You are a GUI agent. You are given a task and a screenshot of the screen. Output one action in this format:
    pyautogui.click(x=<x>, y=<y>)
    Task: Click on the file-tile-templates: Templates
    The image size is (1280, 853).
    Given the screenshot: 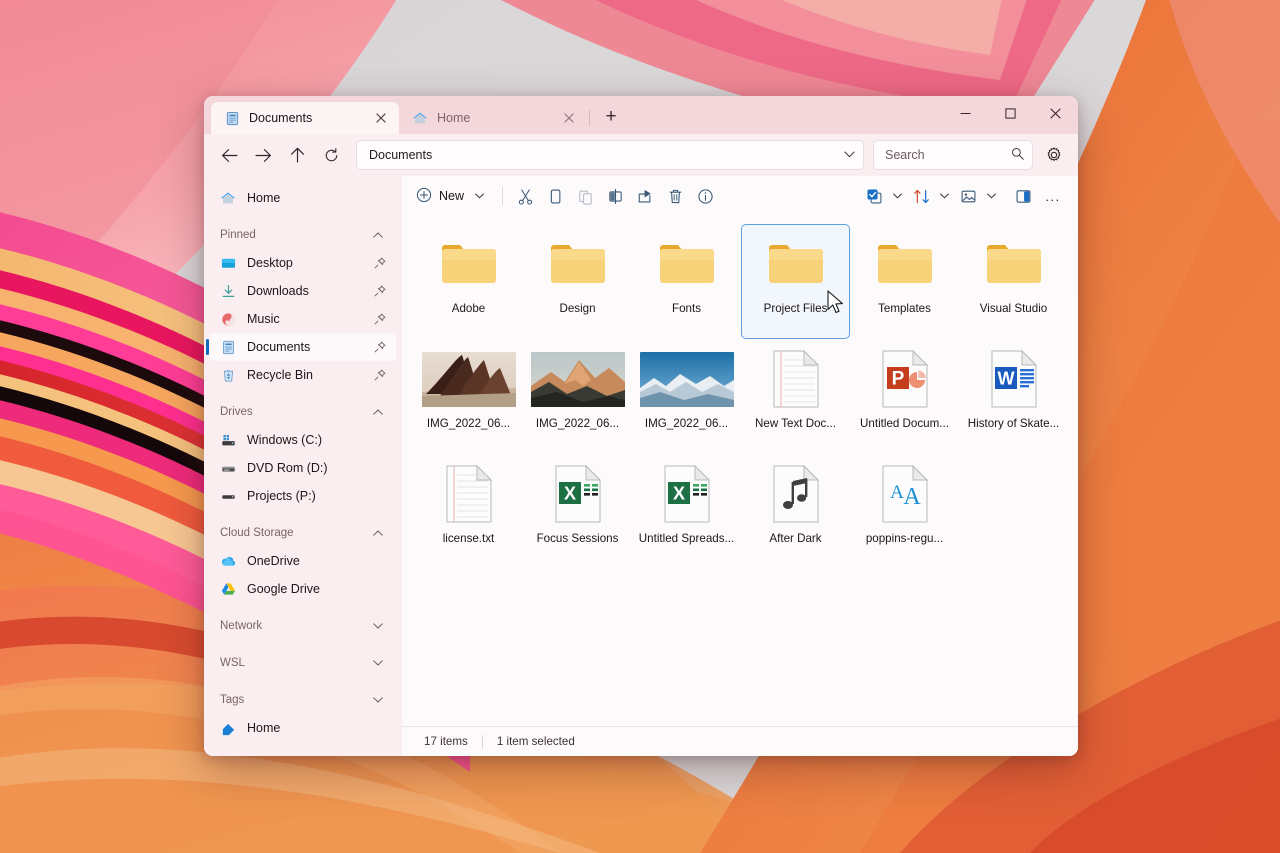 What is the action you would take?
    pyautogui.click(x=904, y=281)
    